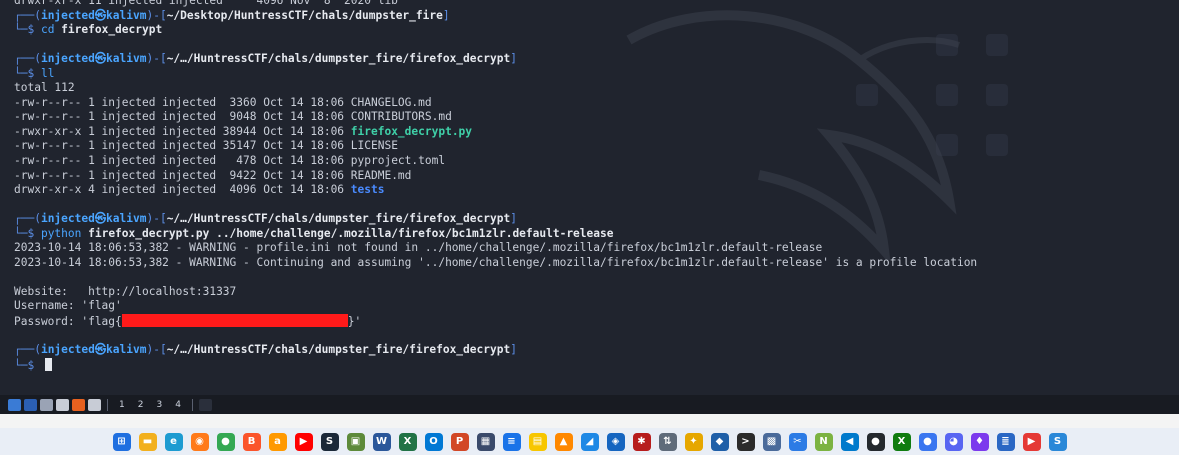 This screenshot has width=1179, height=455. Describe the element at coordinates (745, 441) in the screenshot. I see `cmd-icon: >` at that location.